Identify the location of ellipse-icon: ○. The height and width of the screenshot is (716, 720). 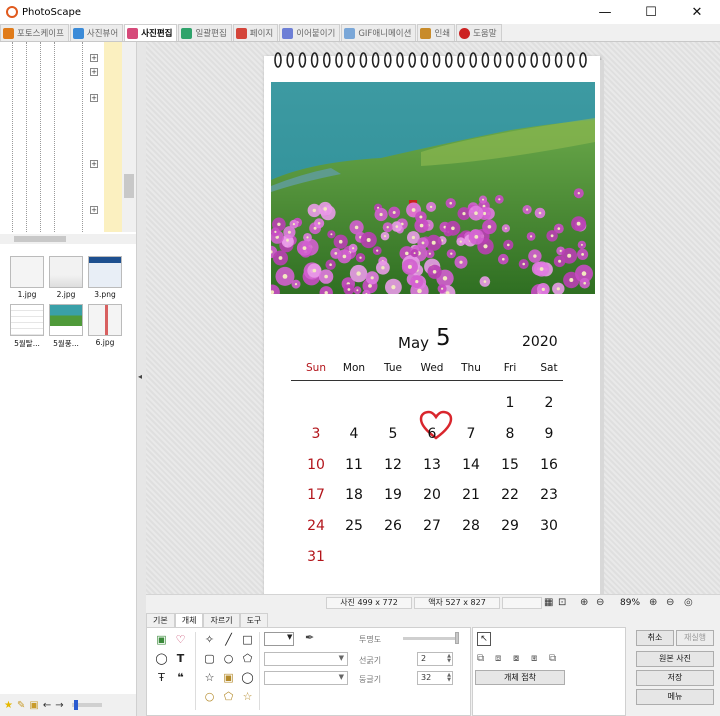
(228, 658).